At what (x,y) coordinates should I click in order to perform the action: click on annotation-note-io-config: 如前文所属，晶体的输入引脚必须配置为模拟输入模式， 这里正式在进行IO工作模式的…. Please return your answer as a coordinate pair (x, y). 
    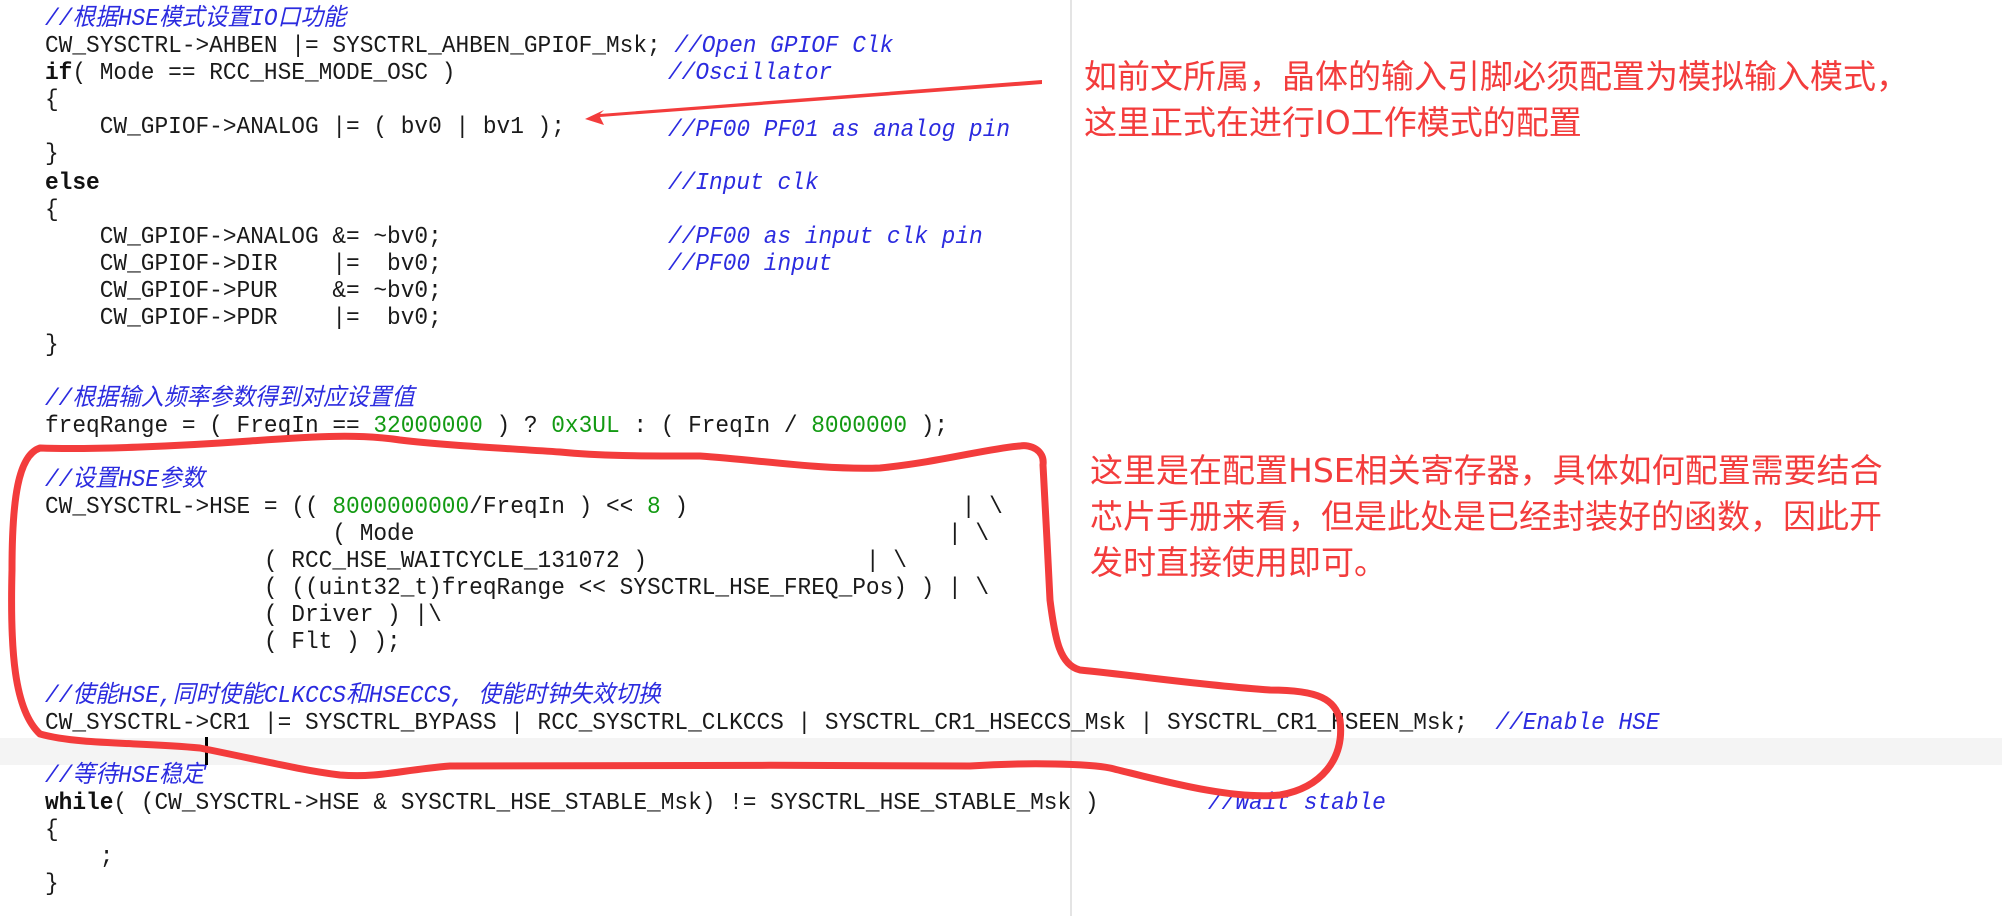
    Looking at the image, I should click on (1496, 99).